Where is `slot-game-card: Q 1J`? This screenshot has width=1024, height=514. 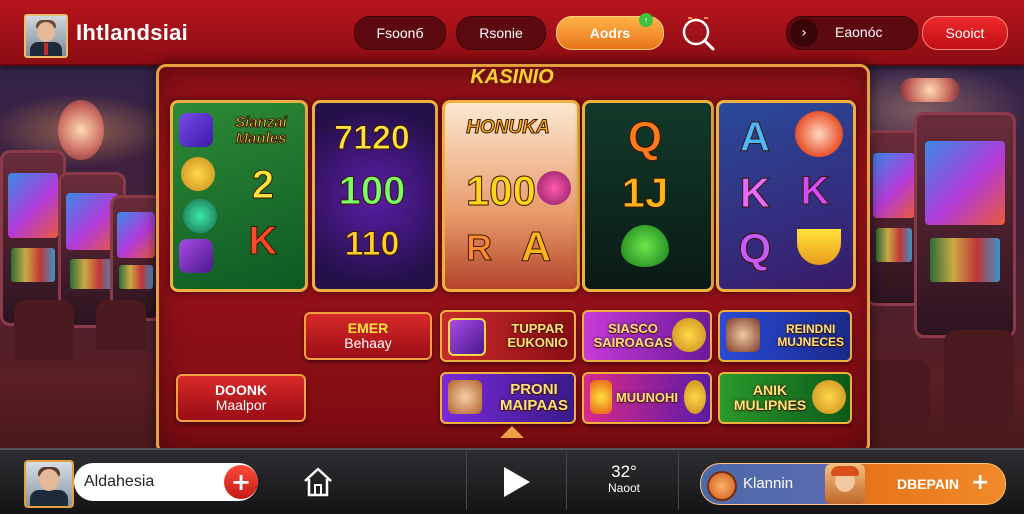 slot-game-card: Q 1J is located at coordinates (648, 196).